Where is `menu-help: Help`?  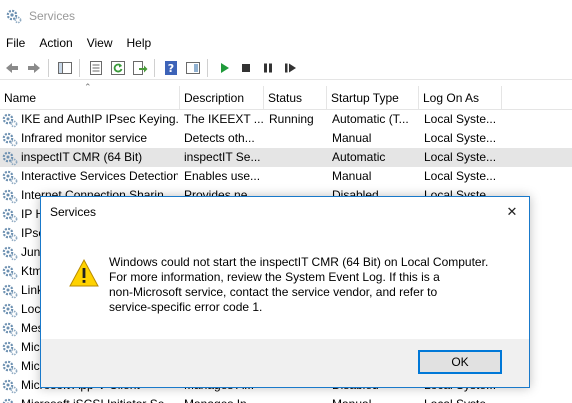
menu-help: Help is located at coordinates (140, 43).